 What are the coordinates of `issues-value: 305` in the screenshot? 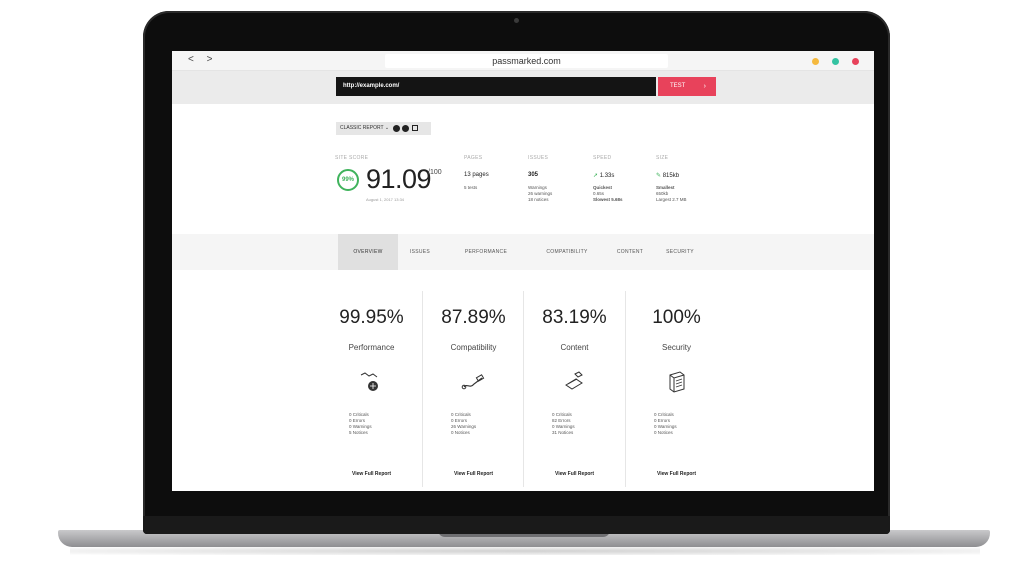 It's located at (533, 175).